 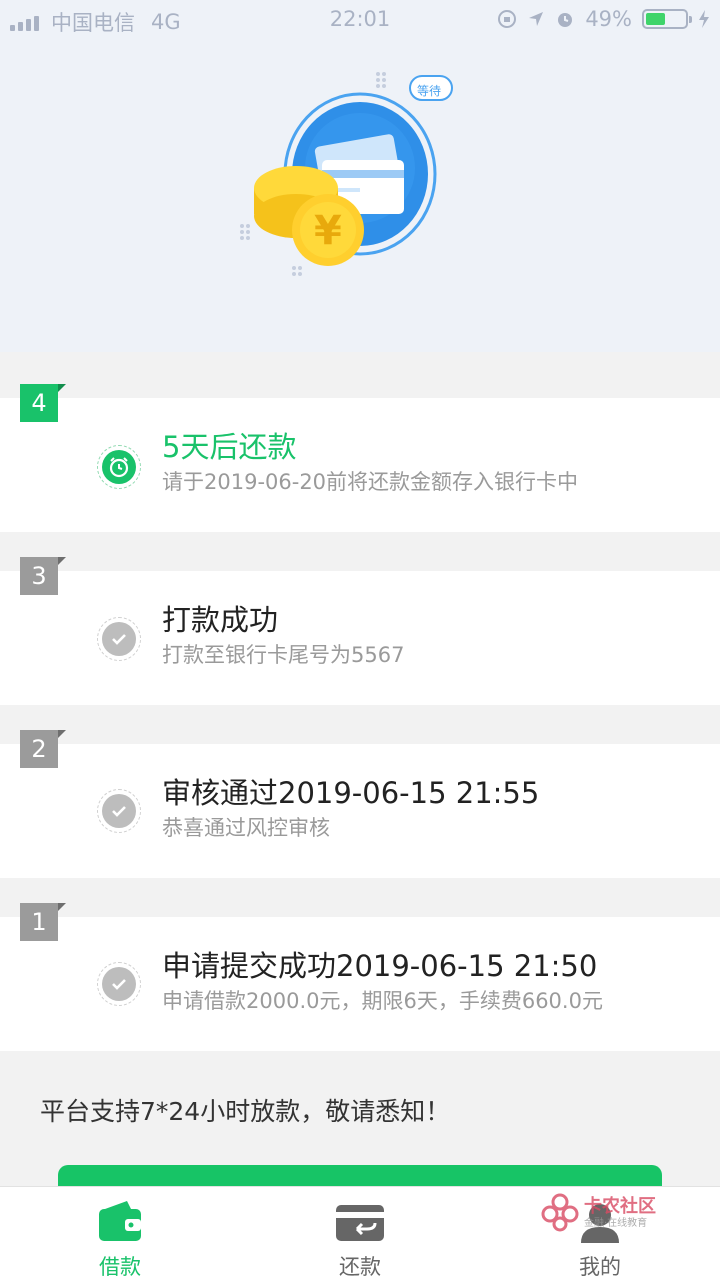 I want to click on step-number-badge: 3, so click(x=43, y=576).